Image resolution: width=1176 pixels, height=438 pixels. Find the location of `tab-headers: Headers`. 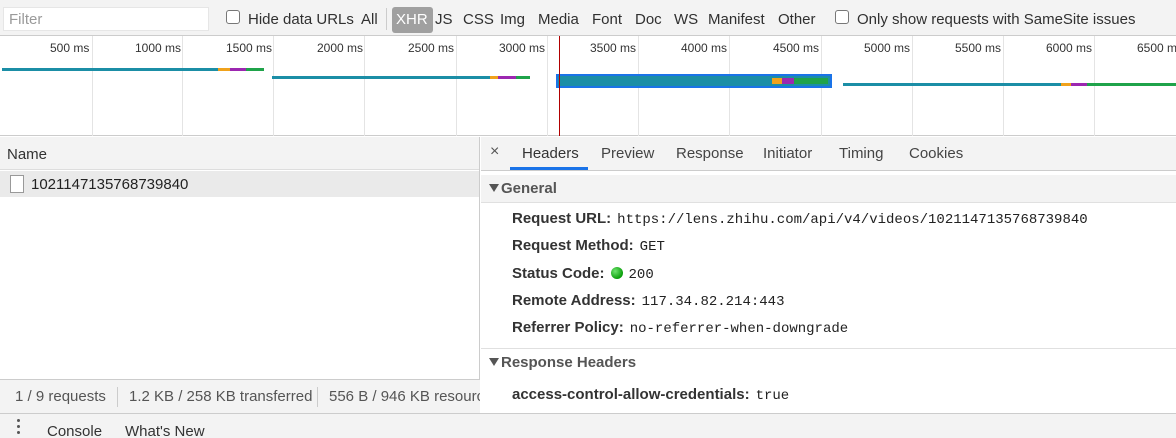

tab-headers: Headers is located at coordinates (550, 153).